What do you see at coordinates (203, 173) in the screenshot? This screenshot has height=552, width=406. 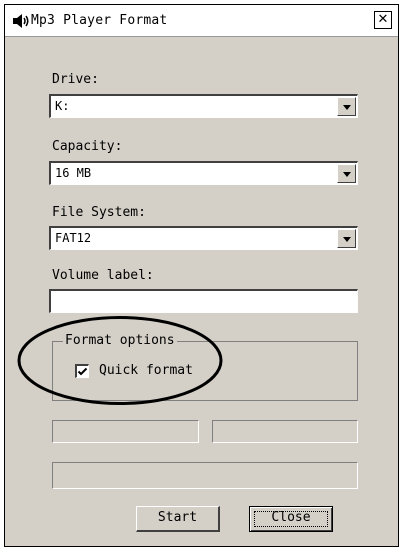 I see `capacity-select: 16 MB` at bounding box center [203, 173].